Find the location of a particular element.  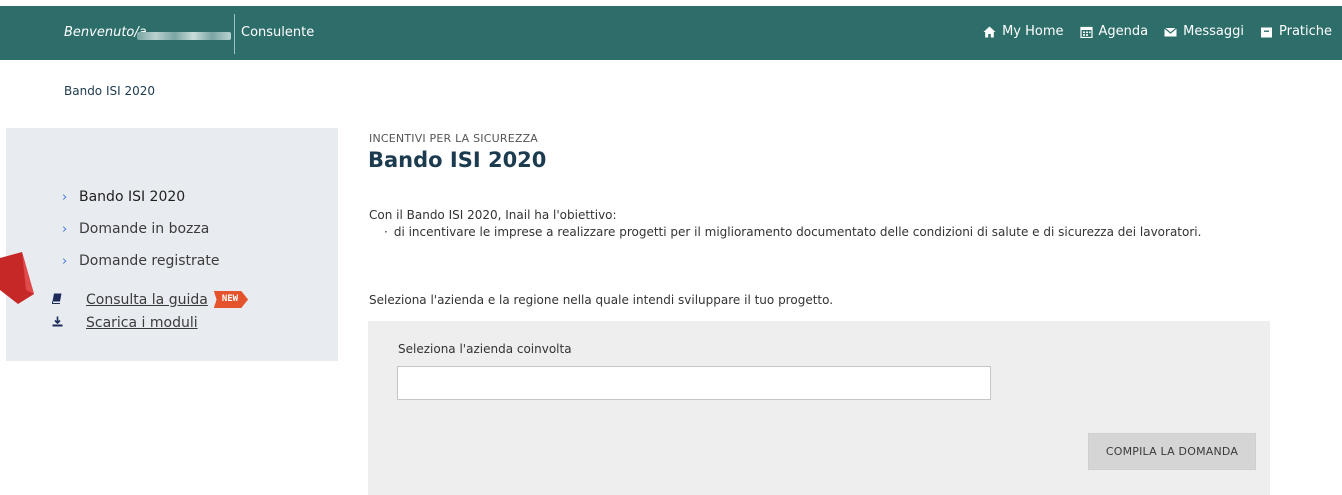

sidebar-item-label: Bando ISI 2020 is located at coordinates (132, 197).